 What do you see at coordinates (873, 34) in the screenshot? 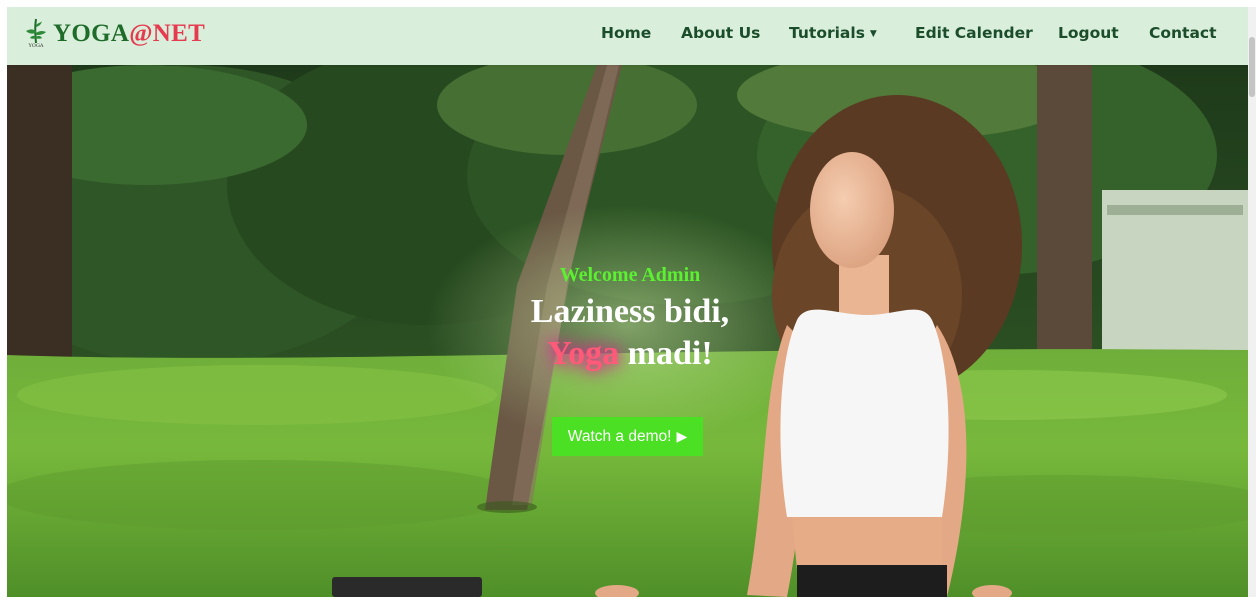
I see `caret-down-icon: ▼` at bounding box center [873, 34].